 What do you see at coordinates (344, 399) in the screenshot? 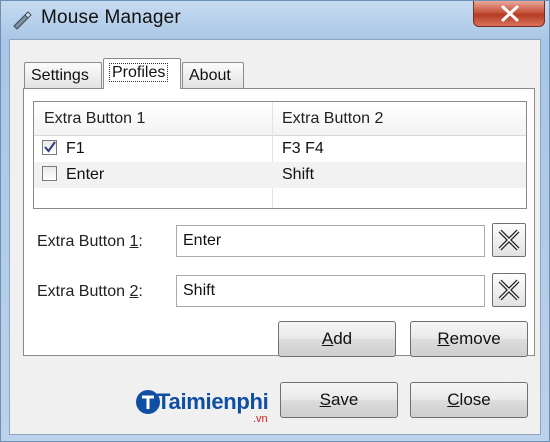
I see `save-button-label: ave` at bounding box center [344, 399].